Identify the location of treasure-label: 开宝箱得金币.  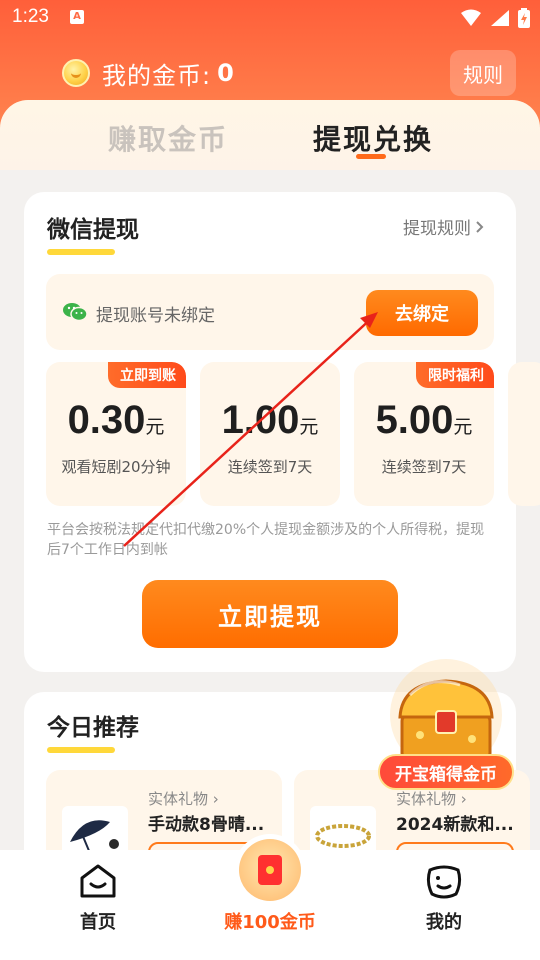
(446, 772).